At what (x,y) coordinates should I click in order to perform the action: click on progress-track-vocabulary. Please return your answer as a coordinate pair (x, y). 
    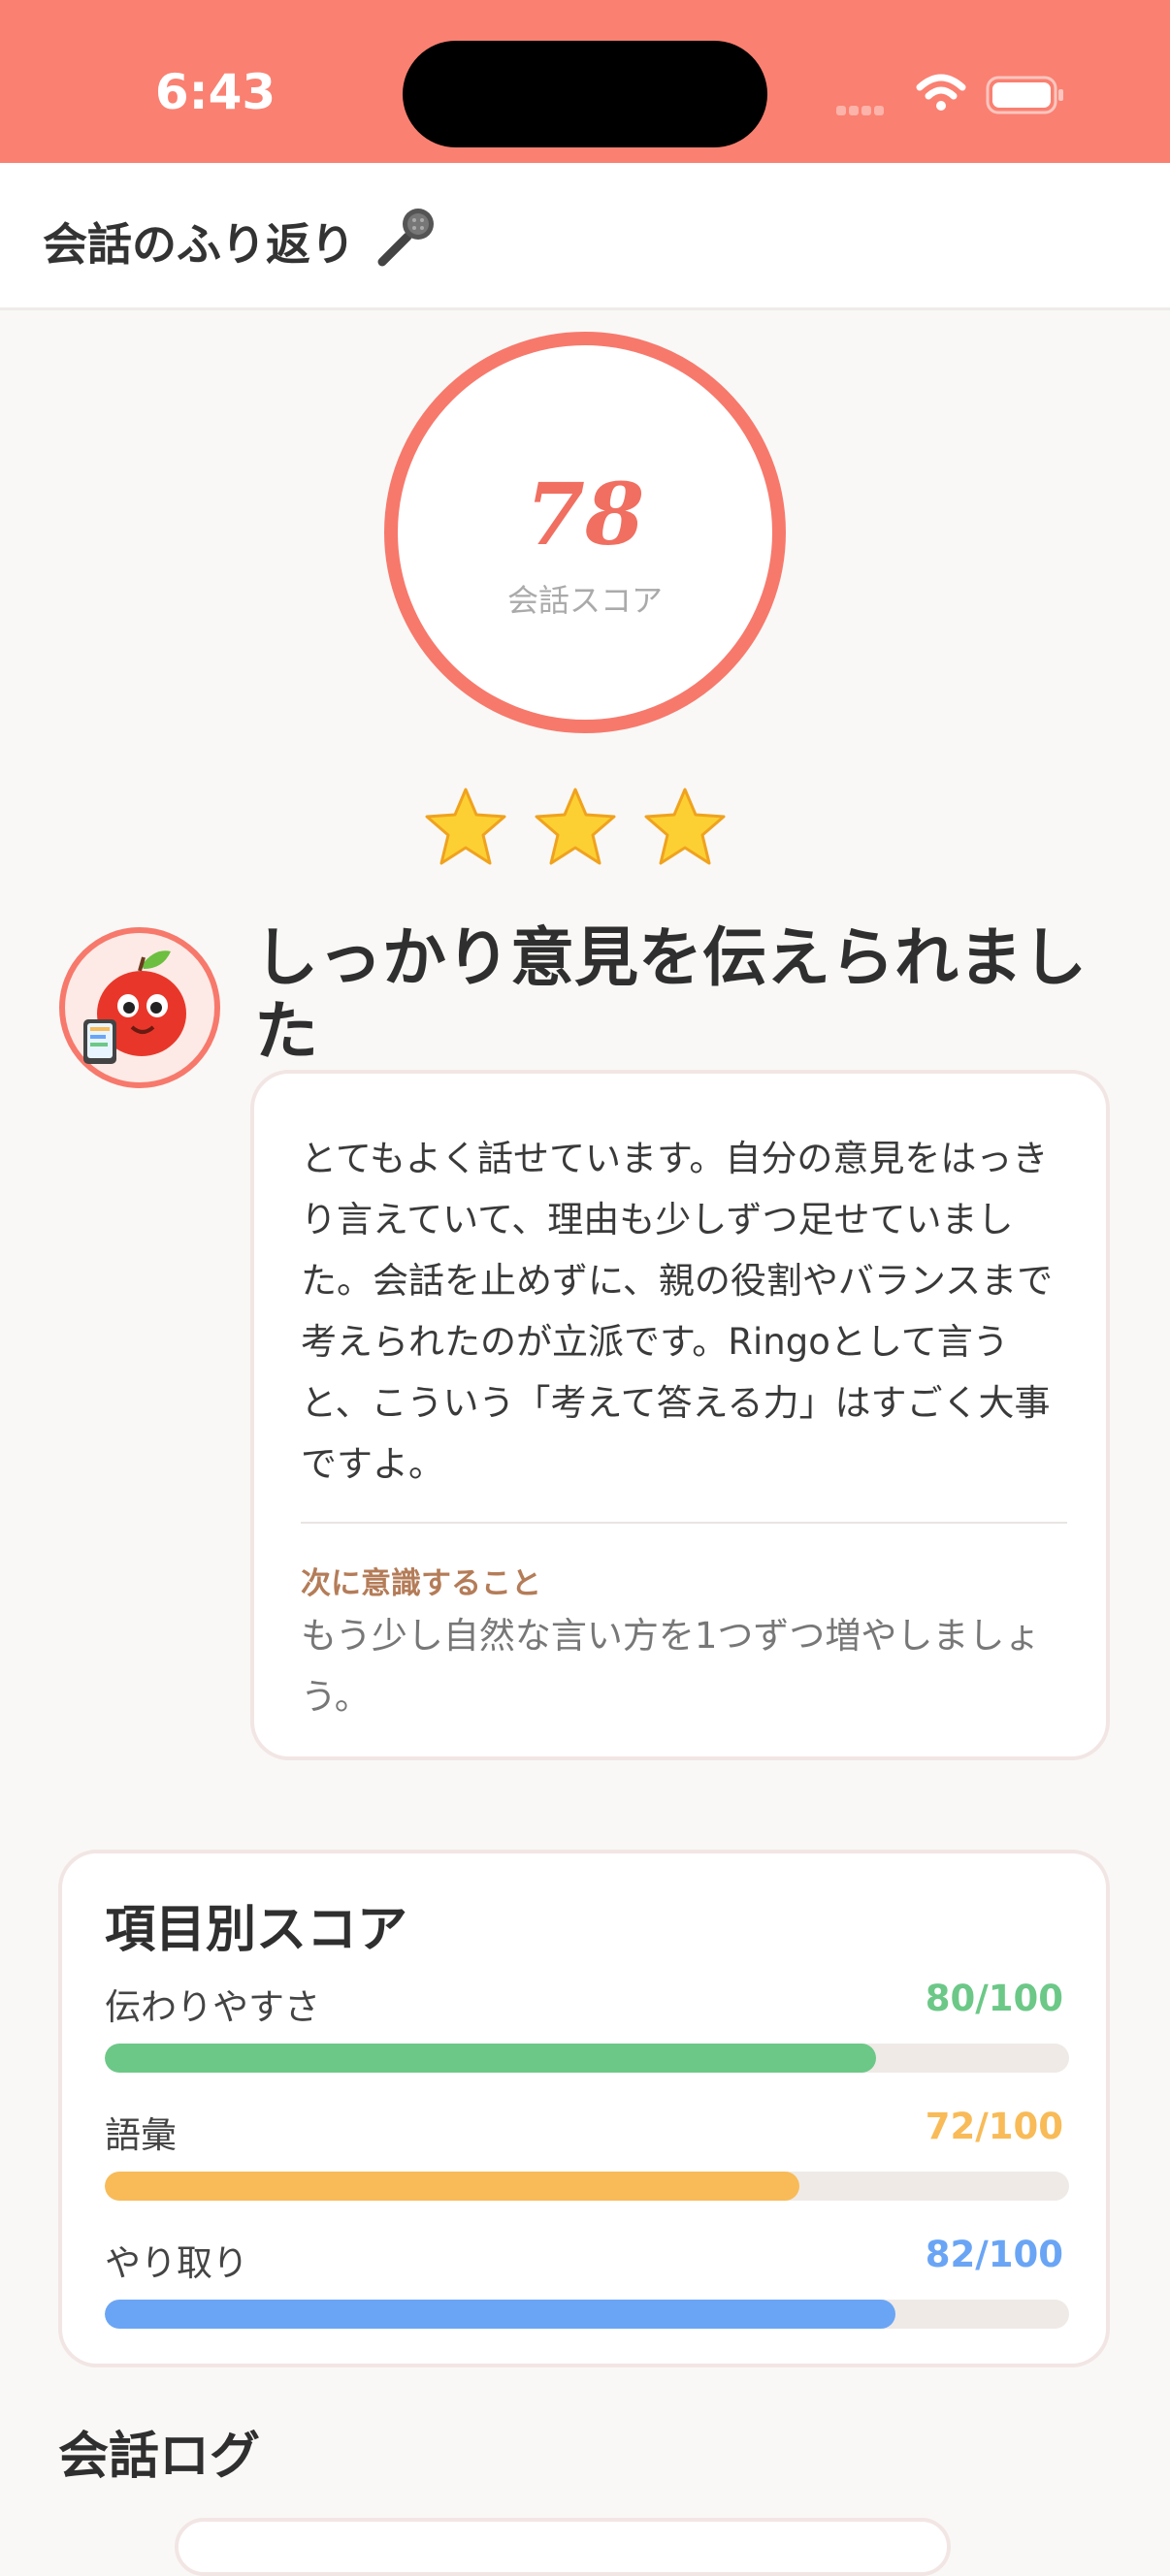
    Looking at the image, I should click on (587, 2186).